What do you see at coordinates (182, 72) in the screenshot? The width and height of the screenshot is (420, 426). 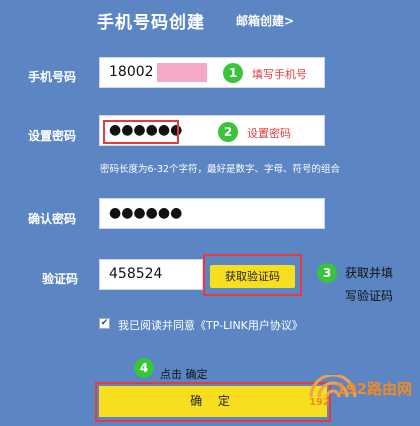 I see `phone-mask` at bounding box center [182, 72].